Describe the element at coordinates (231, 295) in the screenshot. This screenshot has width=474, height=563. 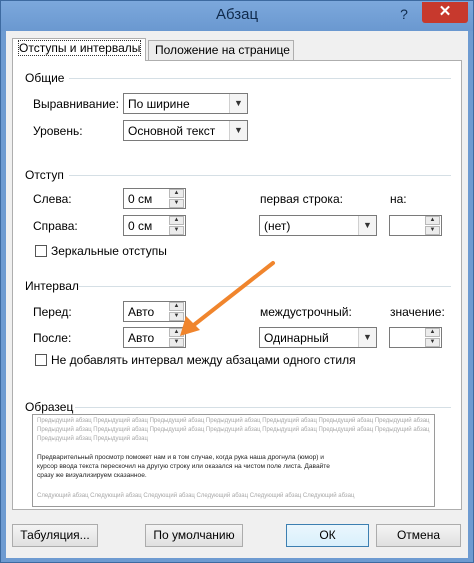
I see `arrow-shaft` at that location.